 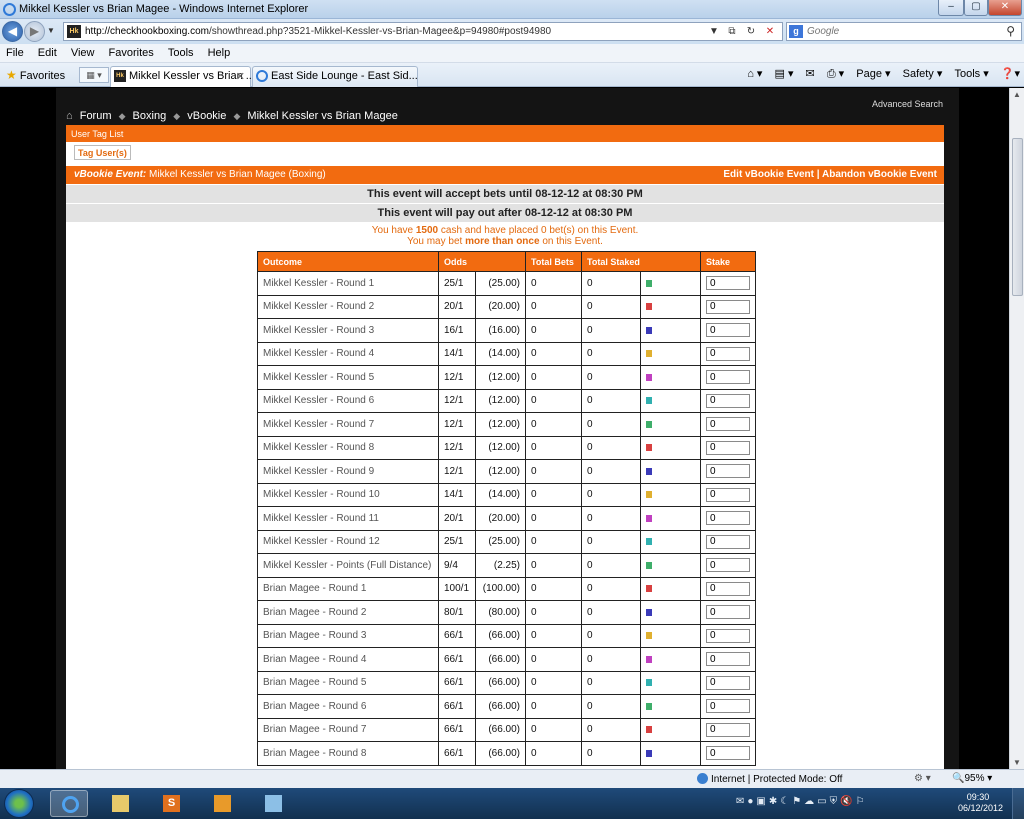 I want to click on table-row: Brian Magee - Round 7 66/1 (66.00) 0 0, so click(x=506, y=729).